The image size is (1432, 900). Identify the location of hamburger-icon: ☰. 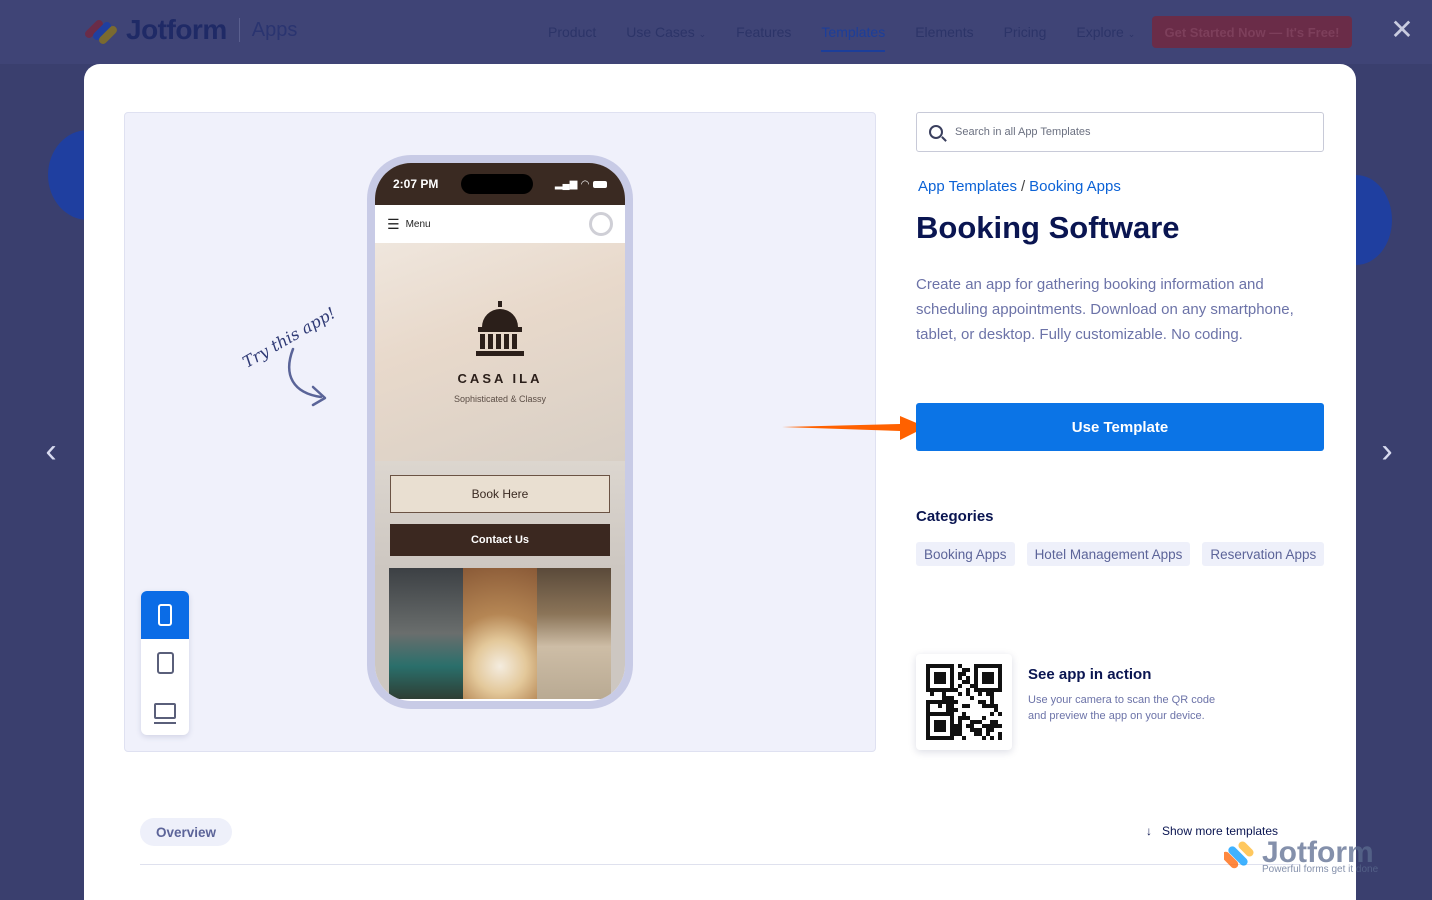
(393, 223).